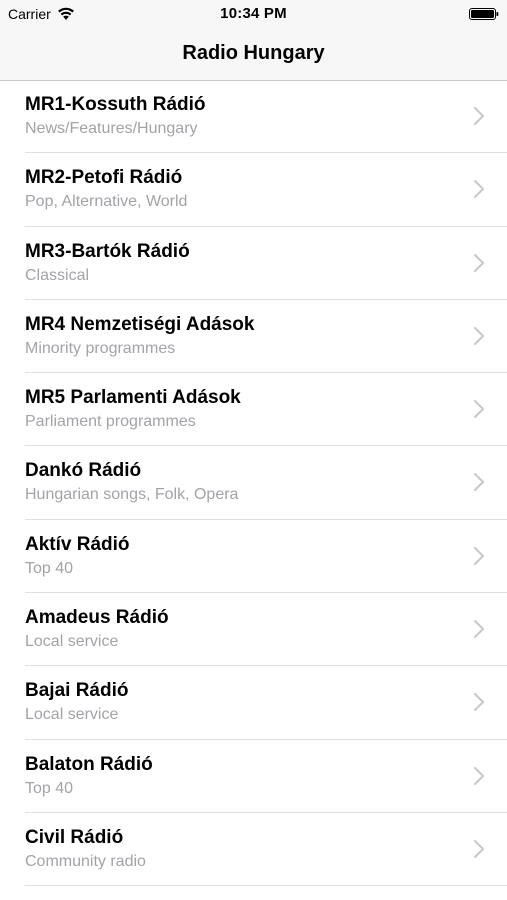 This screenshot has height=900, width=507. What do you see at coordinates (77, 544) in the screenshot?
I see `station-name: Aktív Rádió` at bounding box center [77, 544].